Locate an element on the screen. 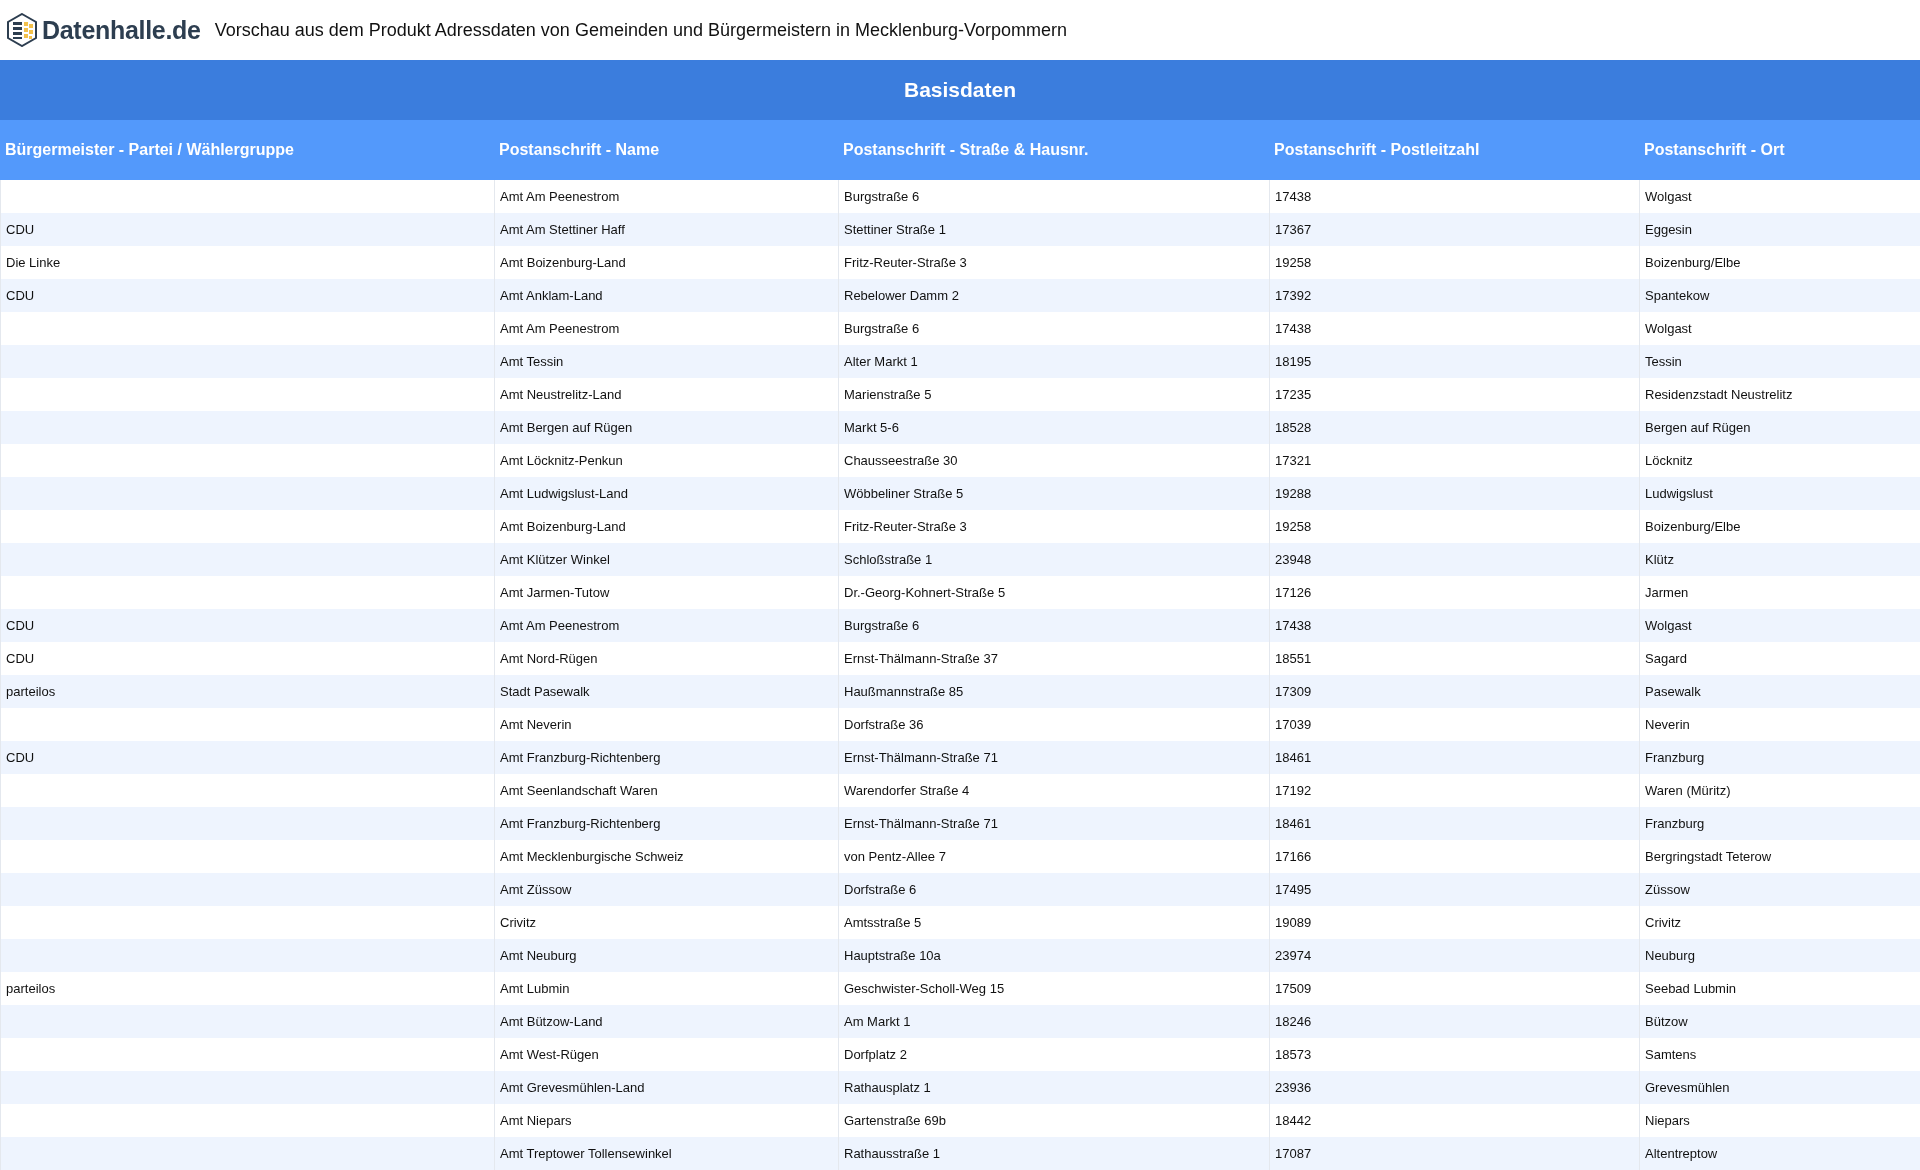  table-cell: Neuburg is located at coordinates (1779, 955).